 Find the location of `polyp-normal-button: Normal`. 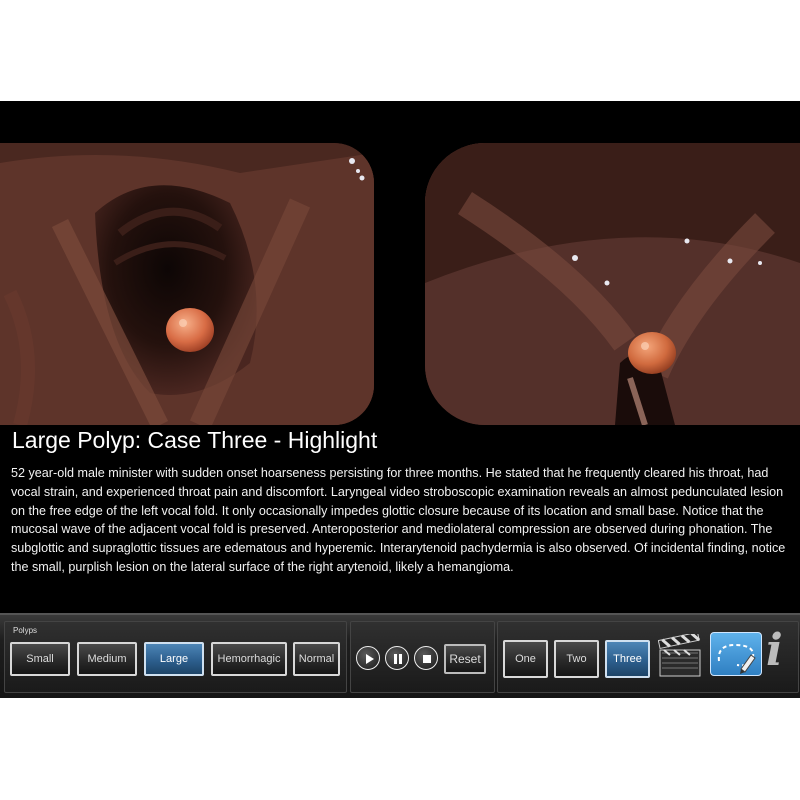

polyp-normal-button: Normal is located at coordinates (316, 659).